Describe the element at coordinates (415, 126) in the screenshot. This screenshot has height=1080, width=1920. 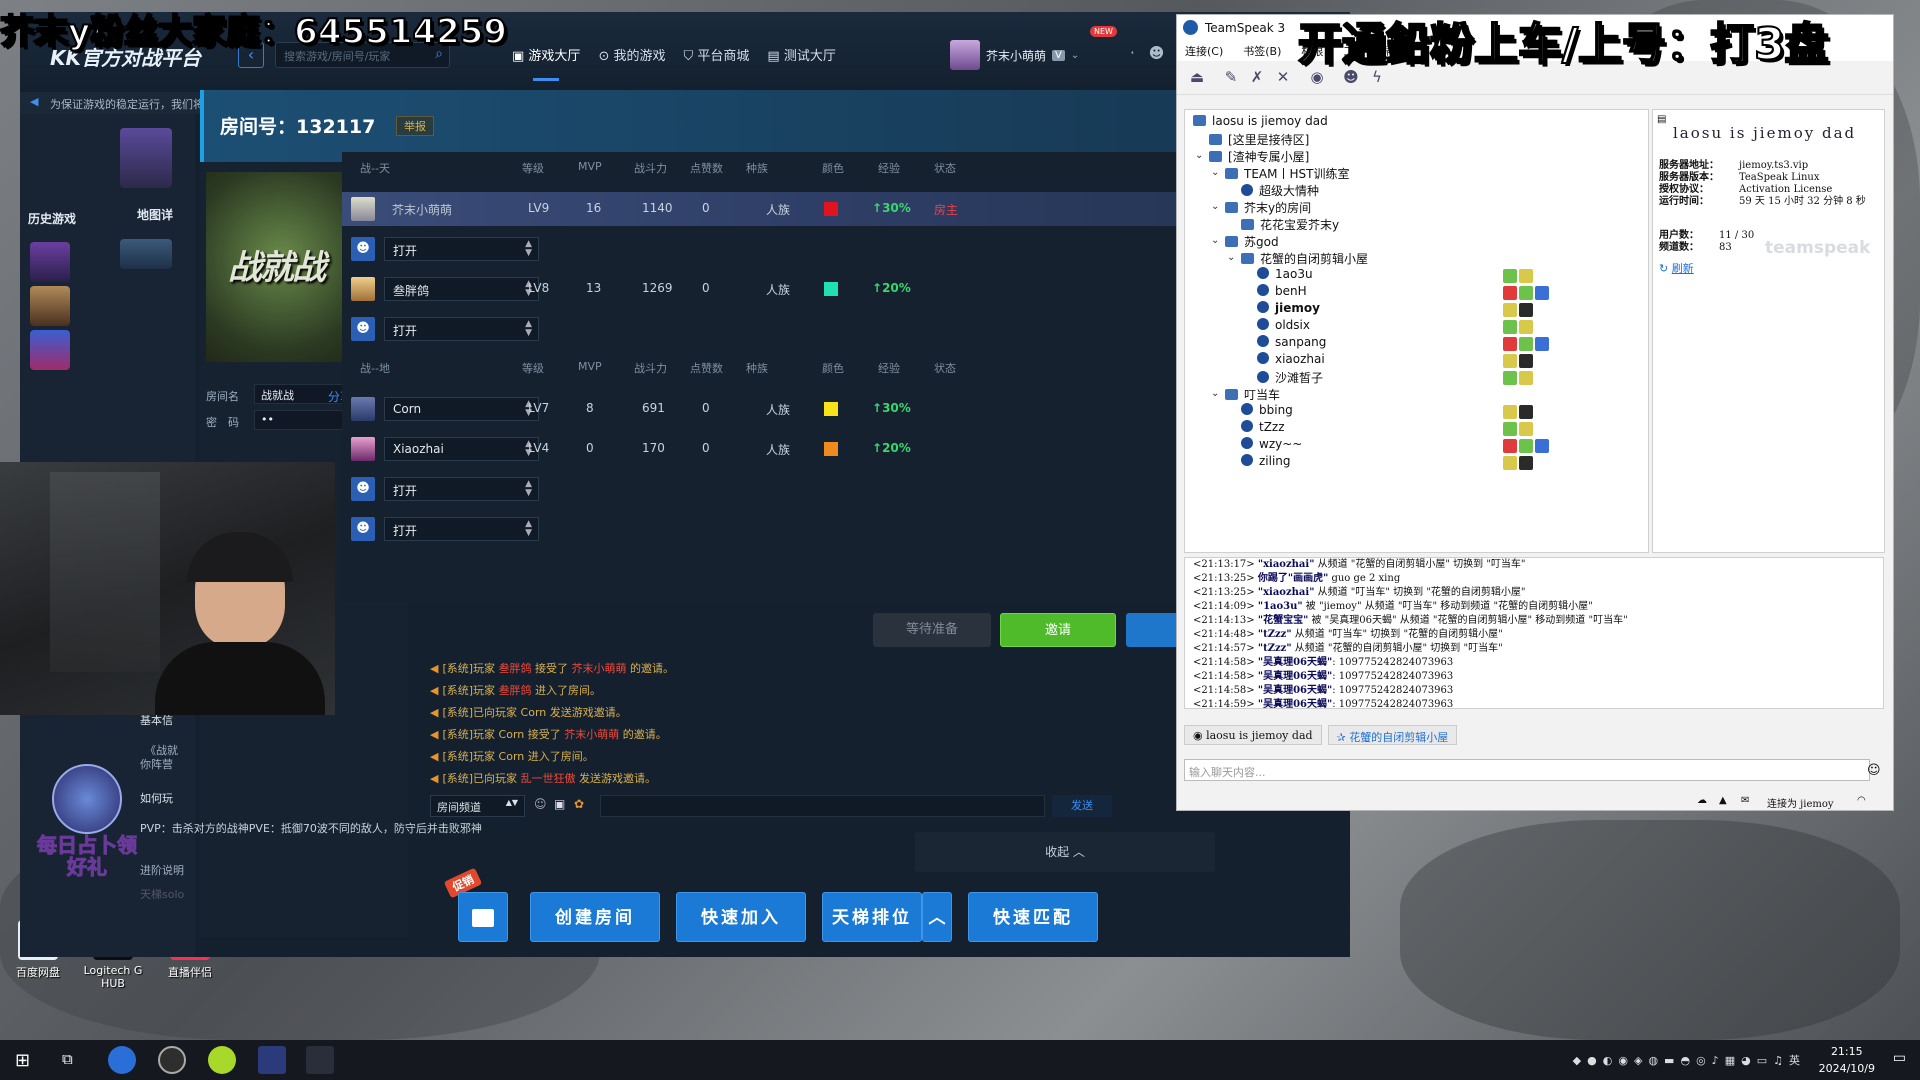
I see `report-button: 举报` at that location.